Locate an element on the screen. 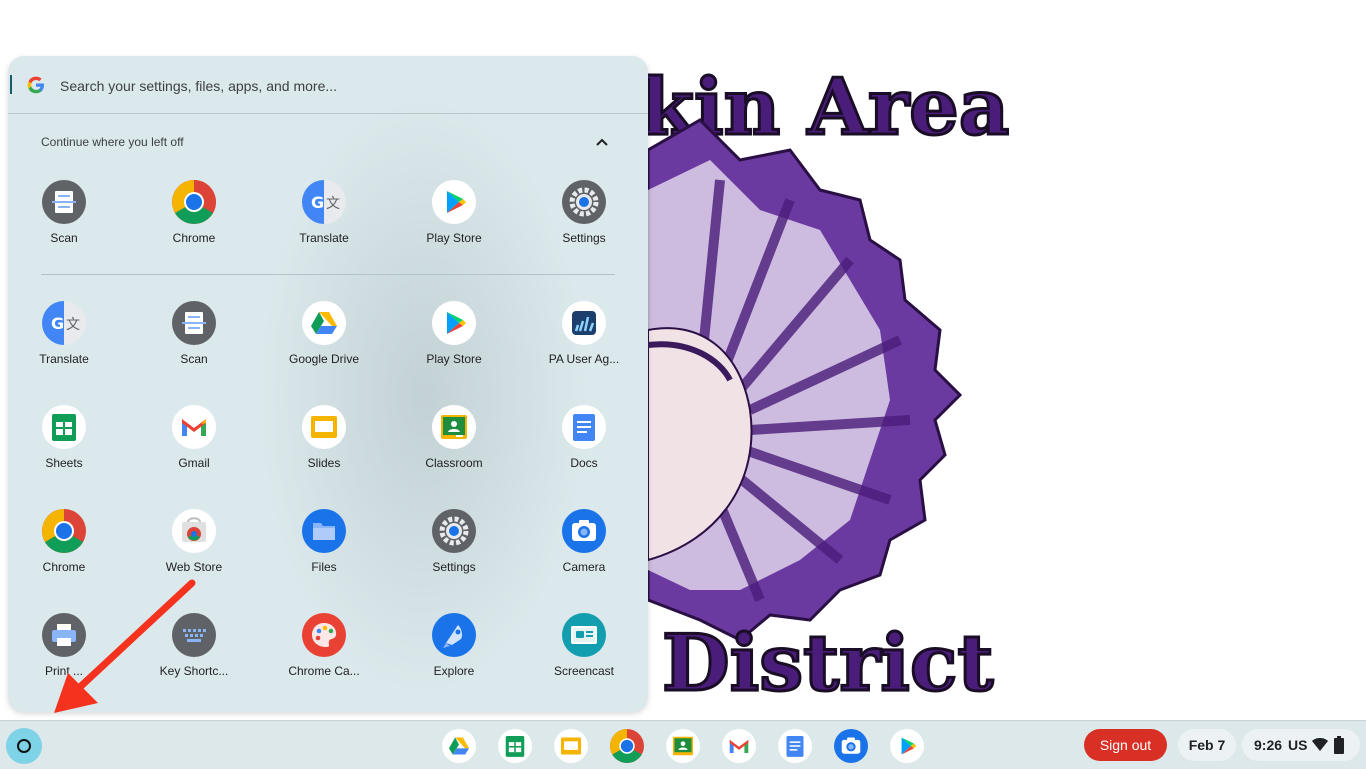 This screenshot has height=769, width=1366. key-shortcuts-icon is located at coordinates (194, 635).